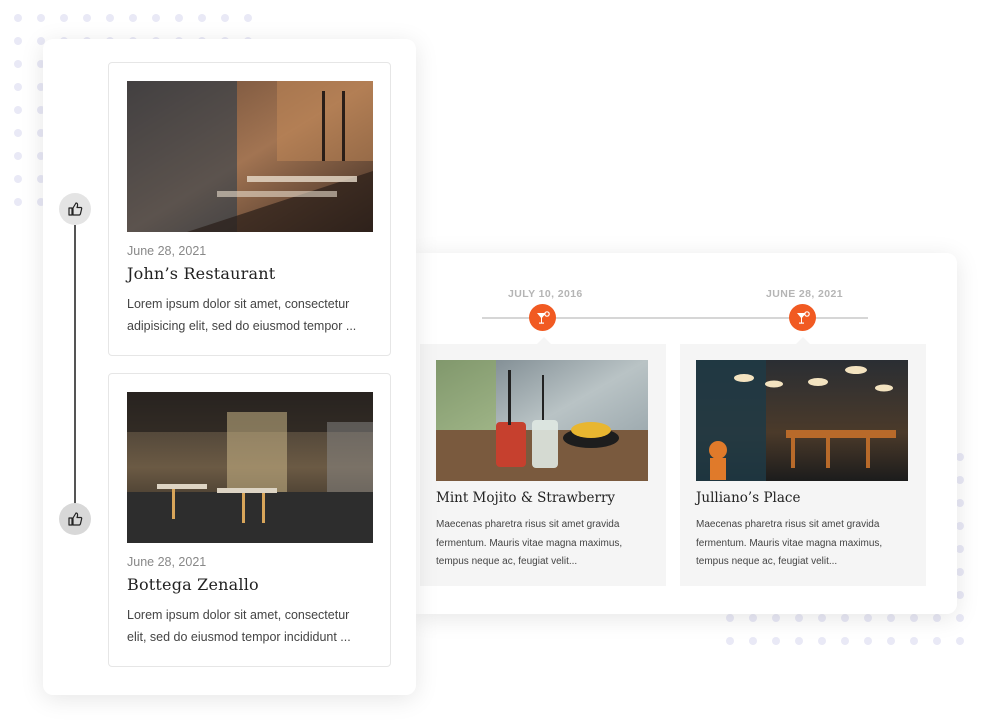 This screenshot has height=727, width=1000. Describe the element at coordinates (201, 273) in the screenshot. I see `event-title: John’s Restaurant` at that location.